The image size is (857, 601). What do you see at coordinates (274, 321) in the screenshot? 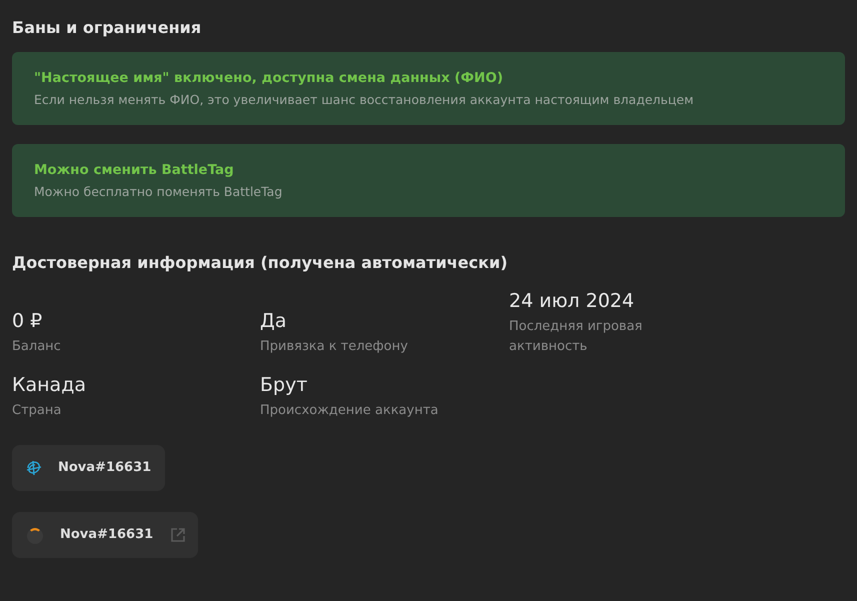
I see `fact-value: Да` at bounding box center [274, 321].